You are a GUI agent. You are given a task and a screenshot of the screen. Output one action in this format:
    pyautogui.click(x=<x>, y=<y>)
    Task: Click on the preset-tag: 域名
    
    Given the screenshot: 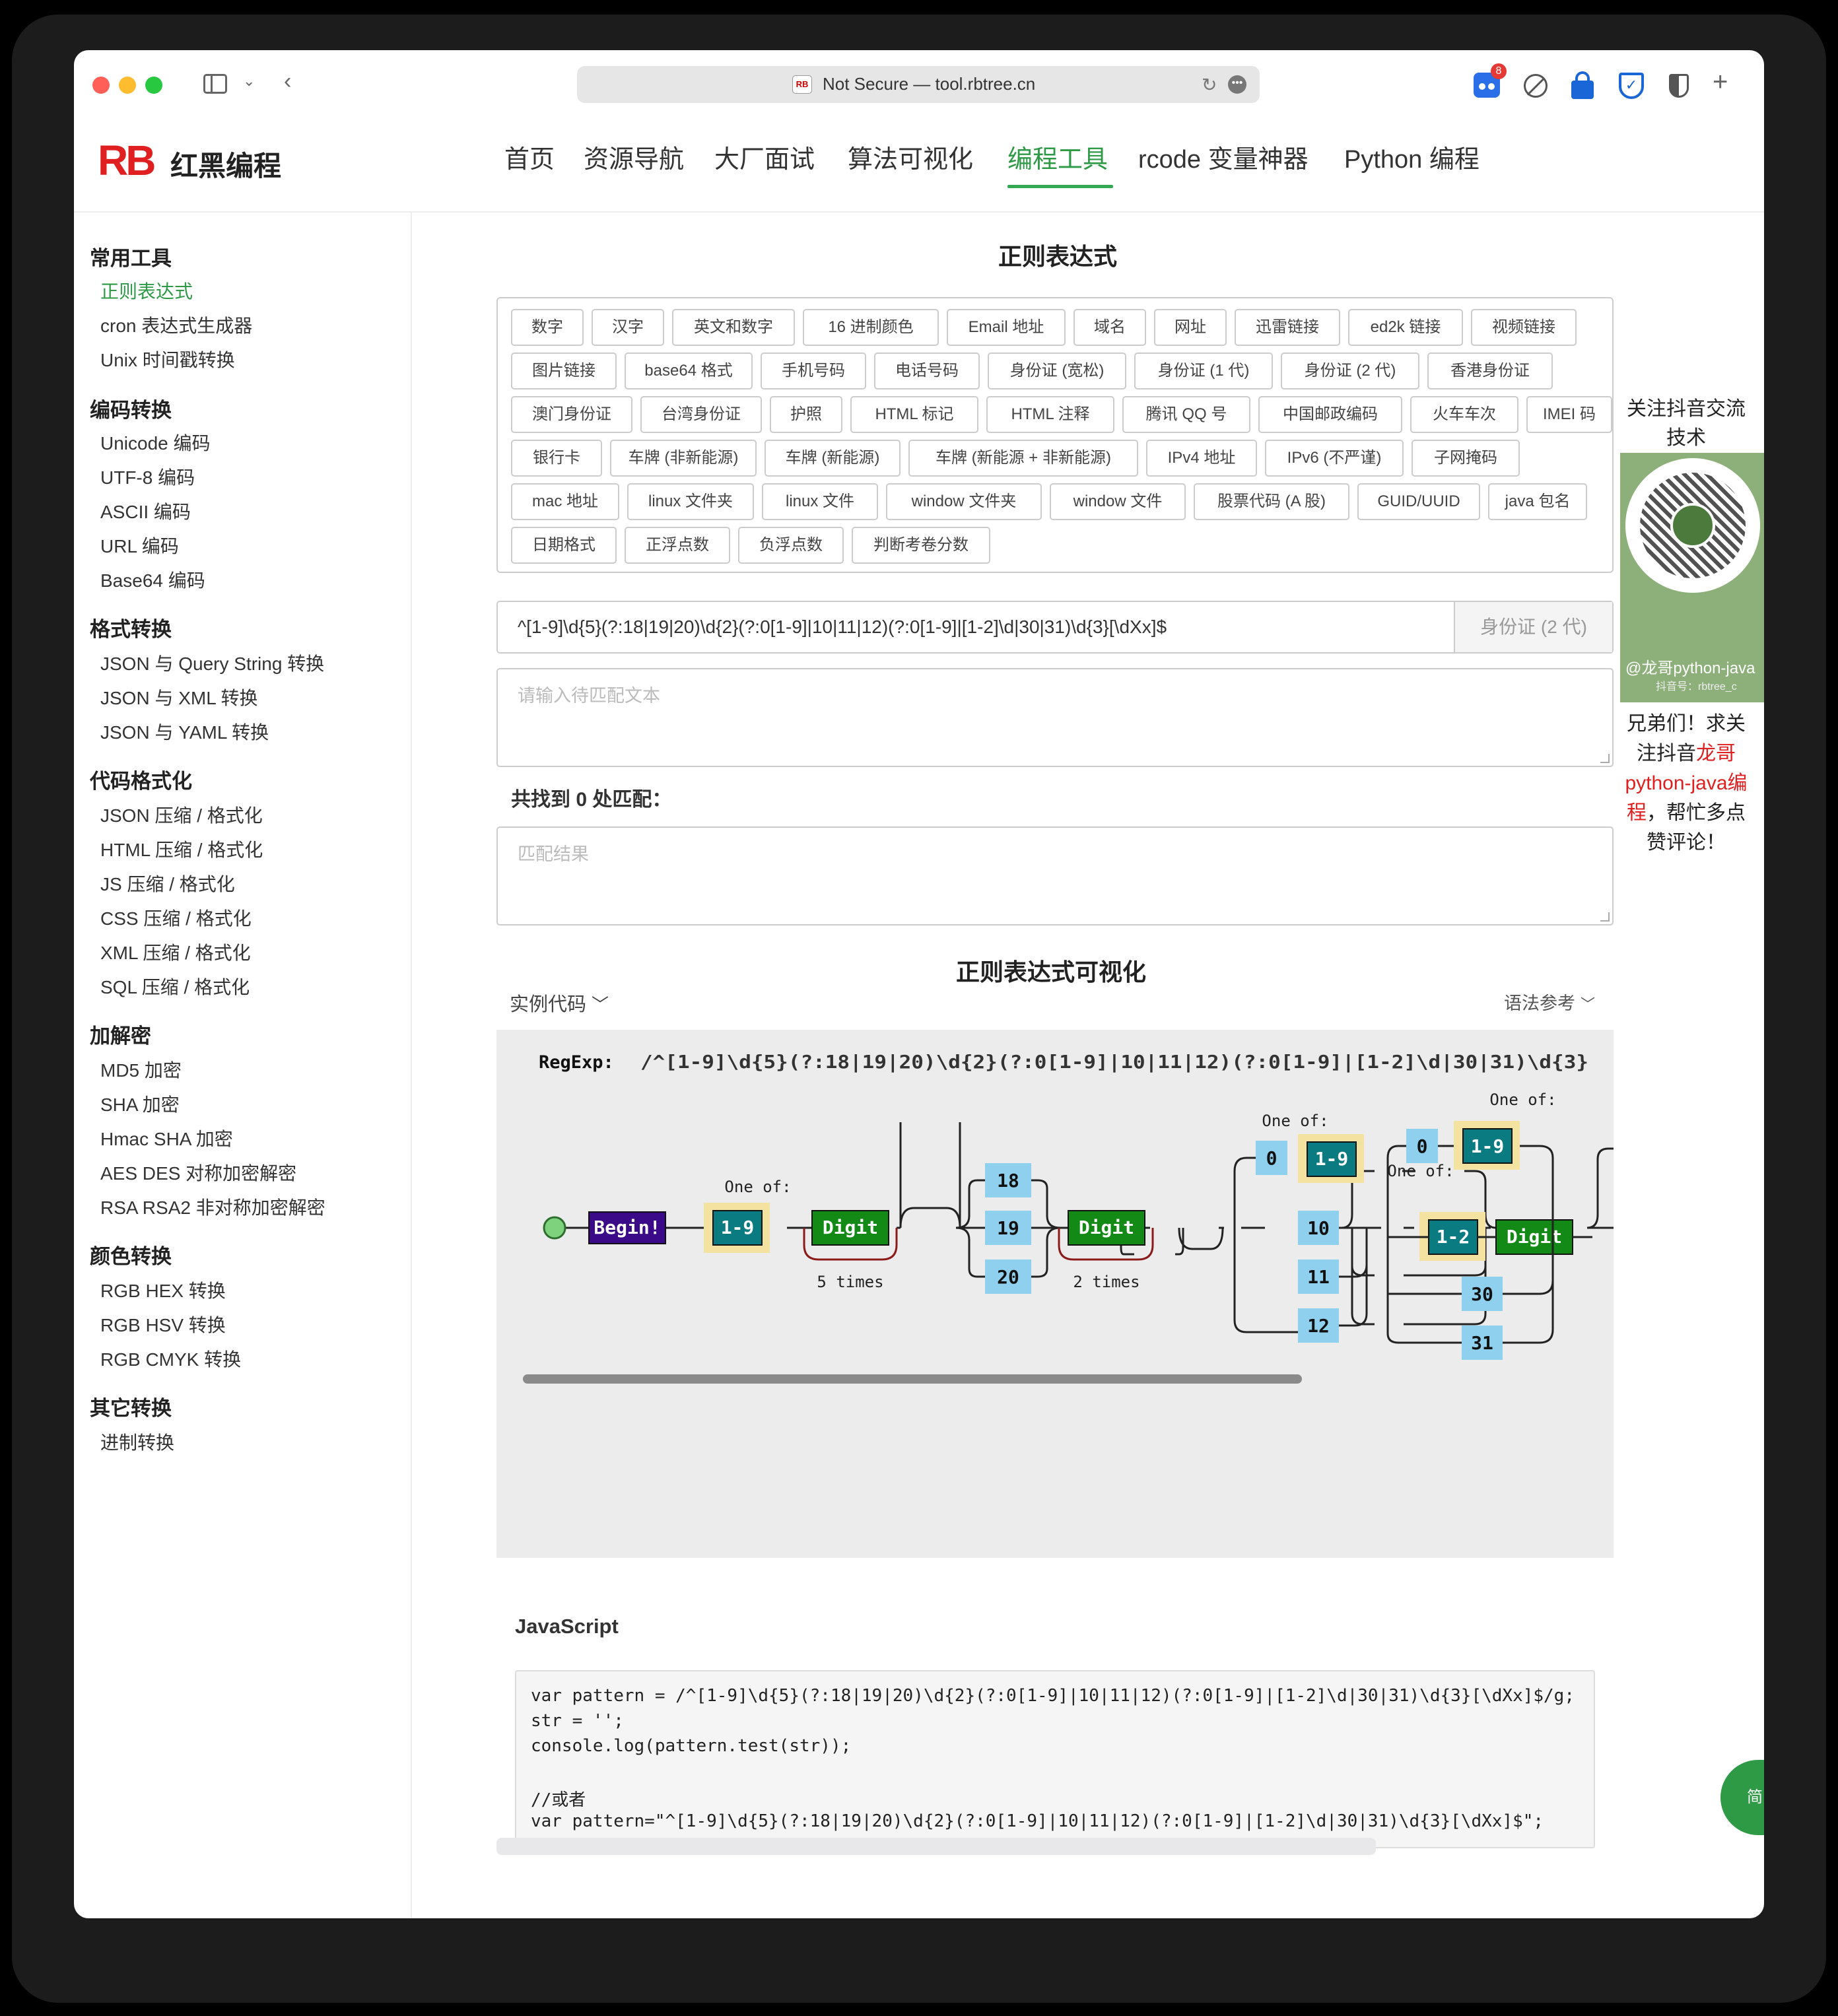 What is the action you would take?
    pyautogui.click(x=1110, y=327)
    